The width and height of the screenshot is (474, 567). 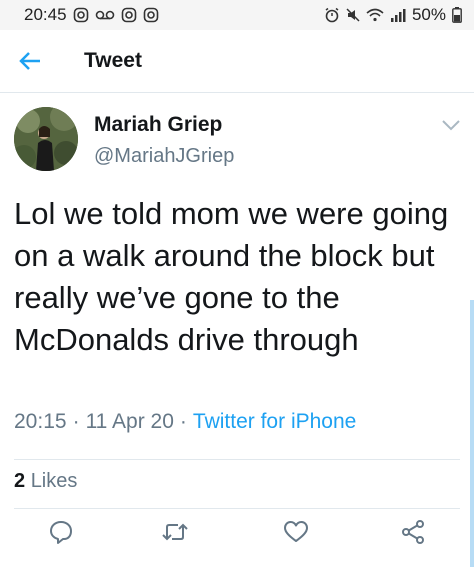 I want to click on share-icon, so click(x=413, y=532).